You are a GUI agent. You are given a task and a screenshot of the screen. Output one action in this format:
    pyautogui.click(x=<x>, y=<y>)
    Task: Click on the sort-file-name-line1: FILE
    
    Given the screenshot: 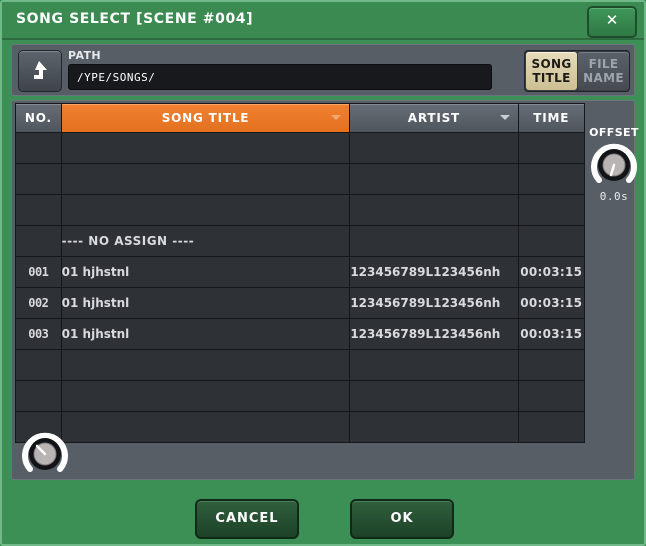 What is the action you would take?
    pyautogui.click(x=603, y=64)
    